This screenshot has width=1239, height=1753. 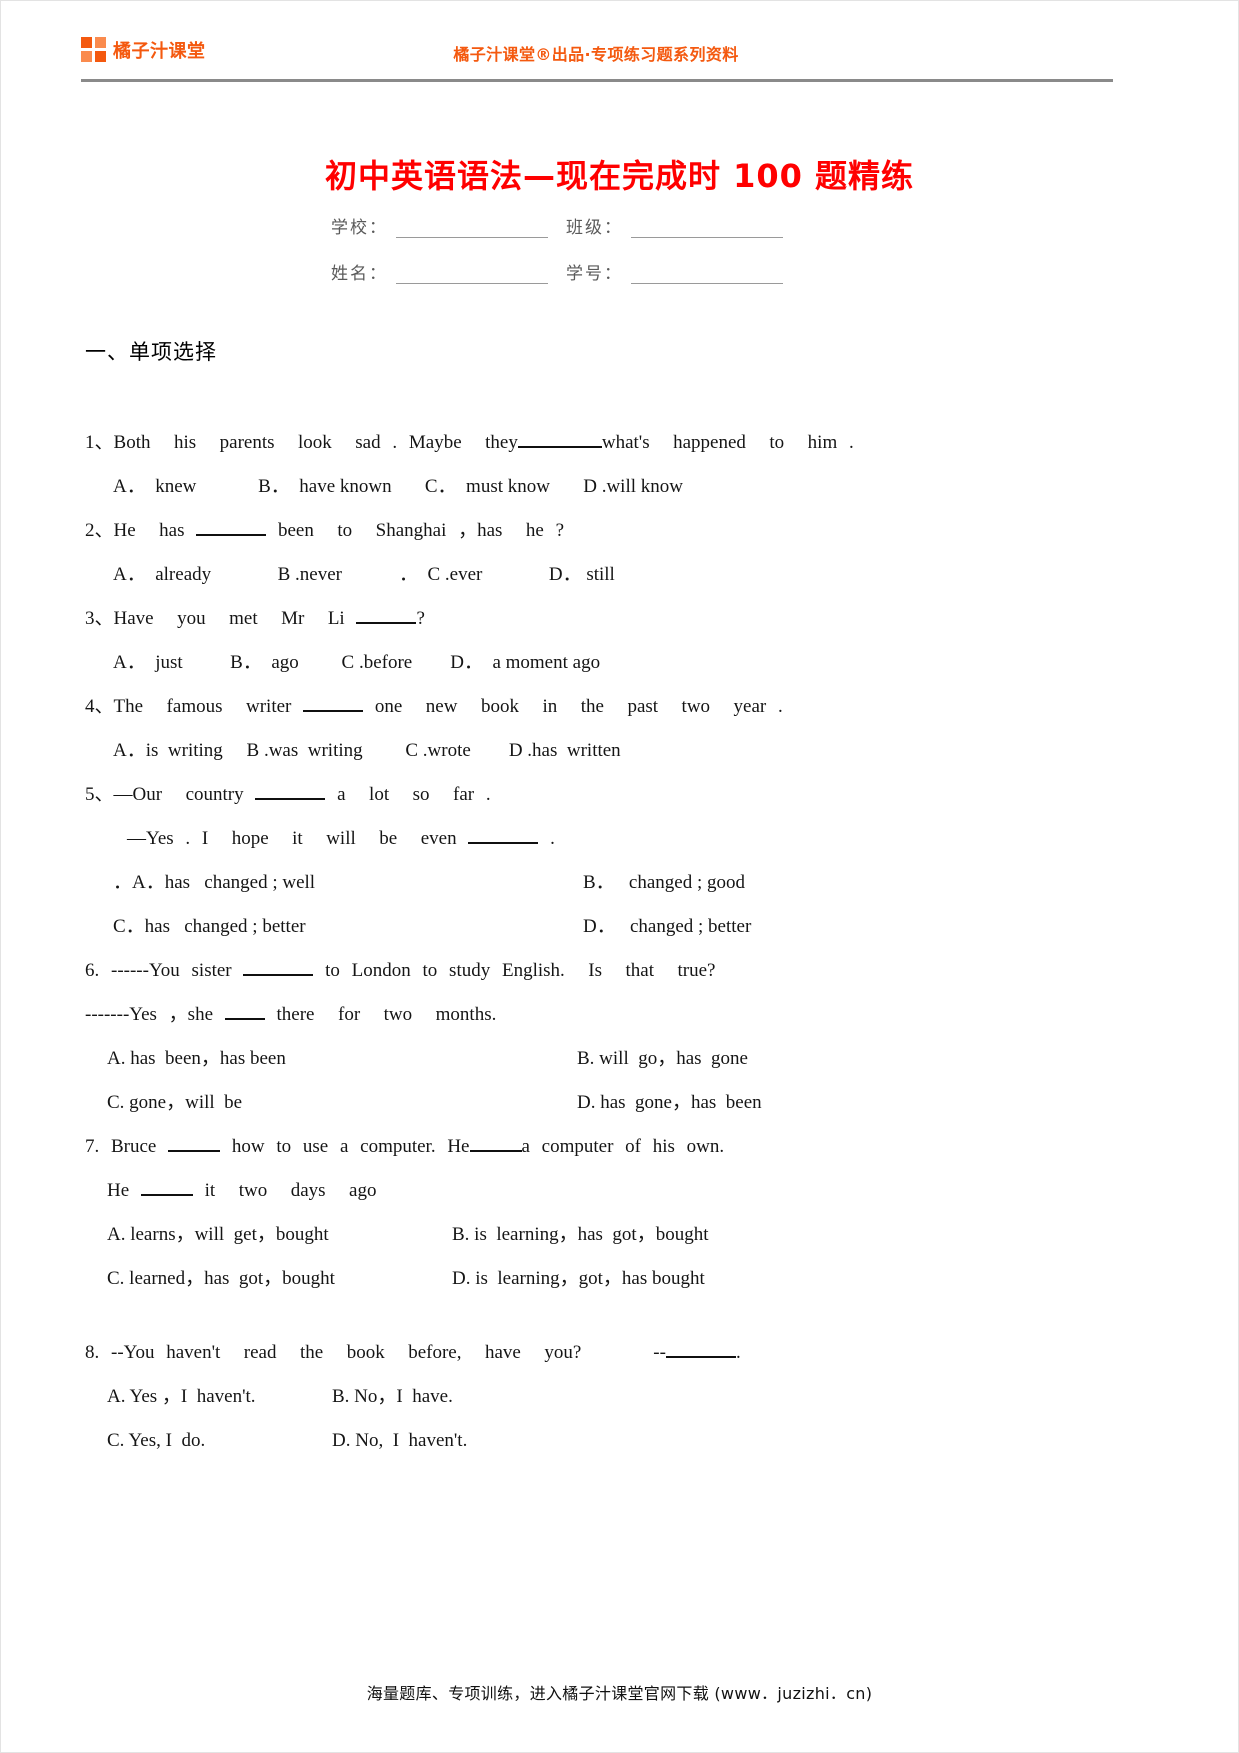 I want to click on question-5-option-c: C．has changed ; better, so click(x=348, y=927).